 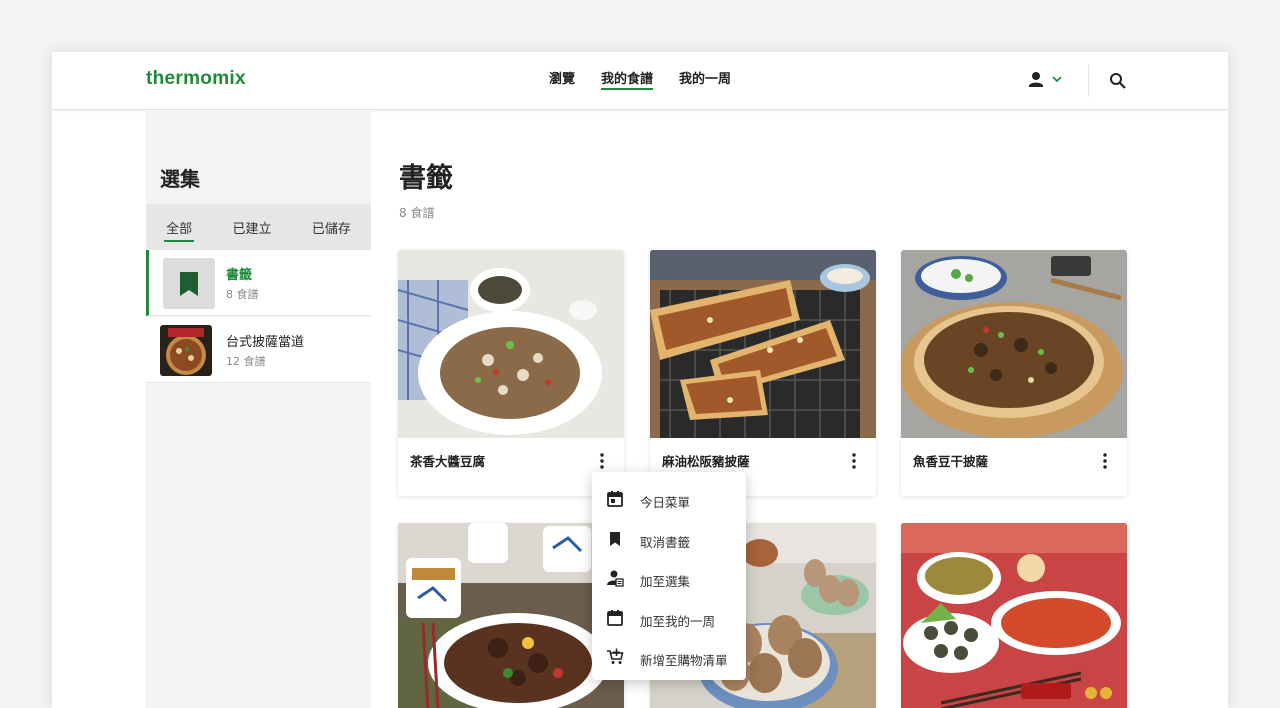 What do you see at coordinates (665, 581) in the screenshot?
I see `menu-label: 加至選集` at bounding box center [665, 581].